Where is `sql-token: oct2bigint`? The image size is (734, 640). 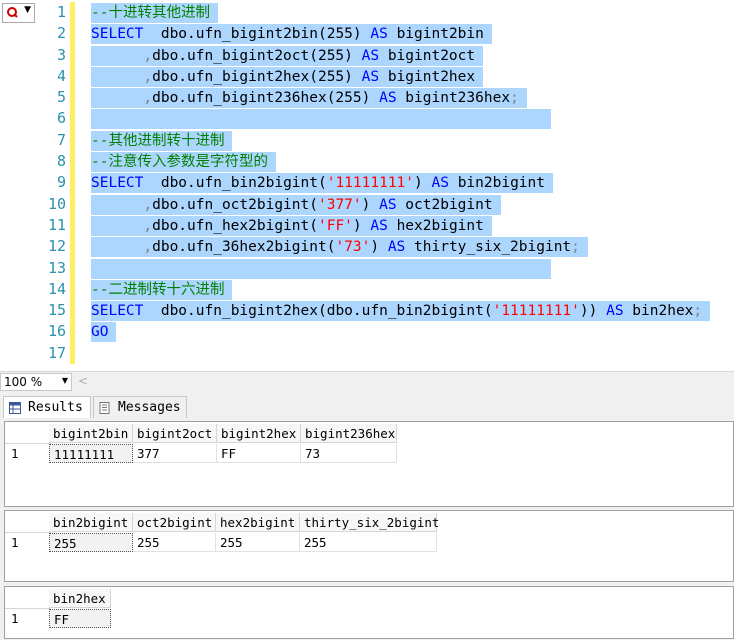
sql-token: oct2bigint is located at coordinates (444, 204).